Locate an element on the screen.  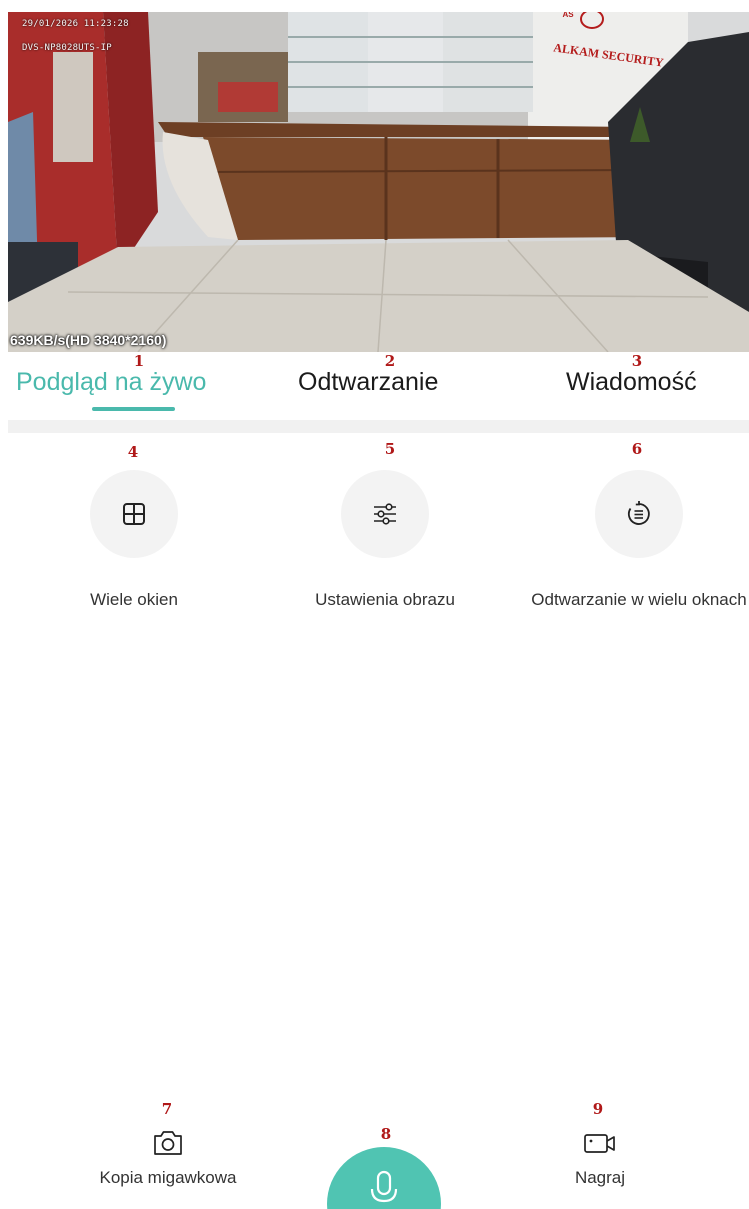
tab-messages: Wiadomość is located at coordinates (631, 382).